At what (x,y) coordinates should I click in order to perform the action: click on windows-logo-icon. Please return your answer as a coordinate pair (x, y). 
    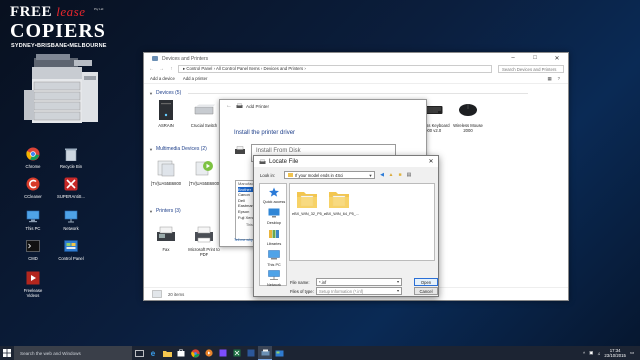
    Looking at the image, I should click on (7, 353).